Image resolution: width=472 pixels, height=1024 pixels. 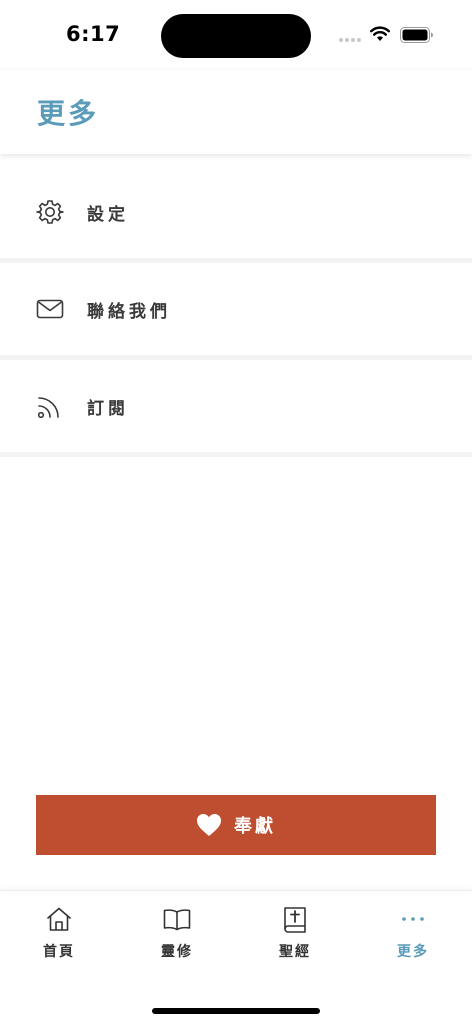 What do you see at coordinates (295, 935) in the screenshot?
I see `tab-bible: 聖經` at bounding box center [295, 935].